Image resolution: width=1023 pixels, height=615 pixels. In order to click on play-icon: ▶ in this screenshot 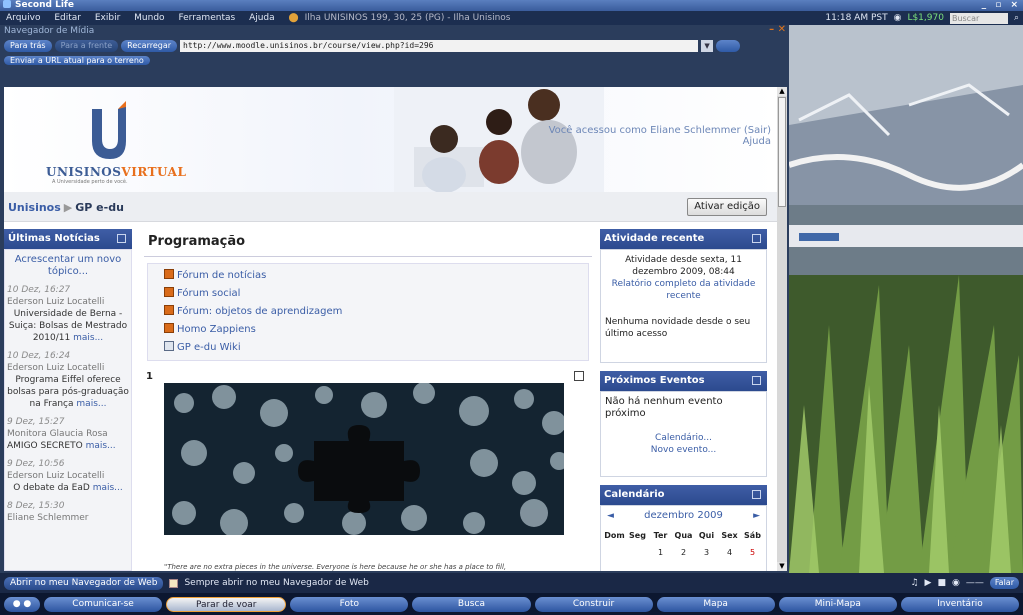, I will do `click(928, 583)`.